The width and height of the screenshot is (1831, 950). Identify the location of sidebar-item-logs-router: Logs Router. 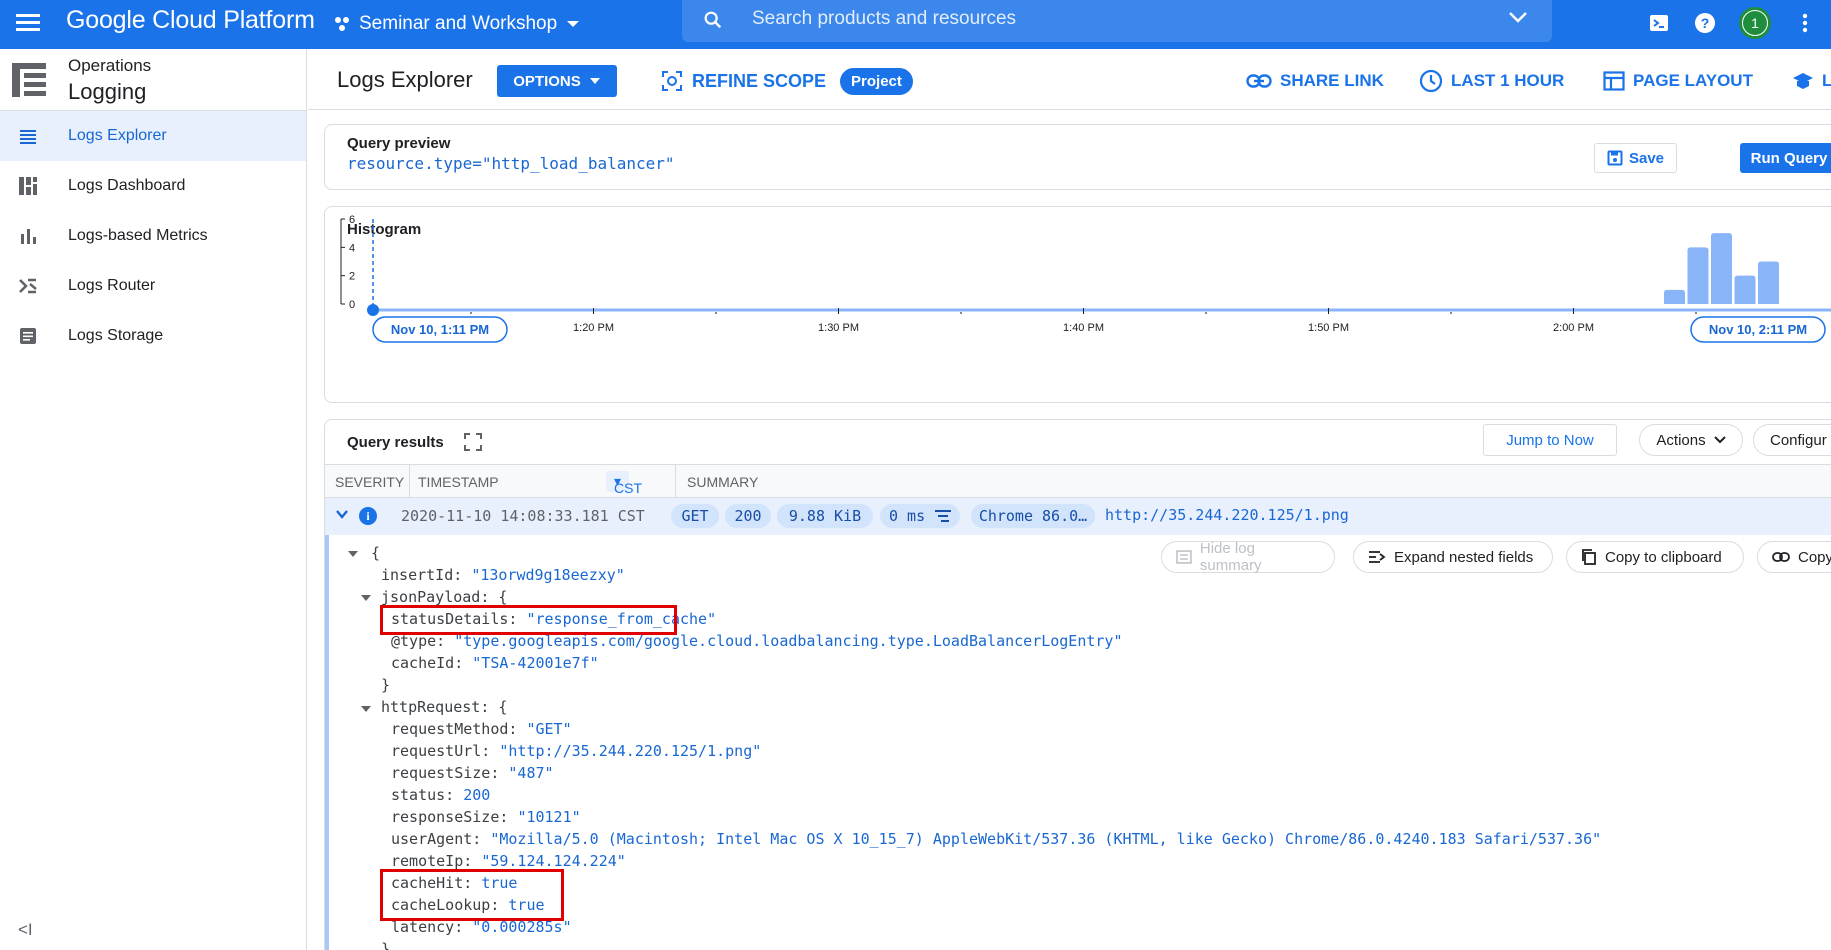
(153, 286).